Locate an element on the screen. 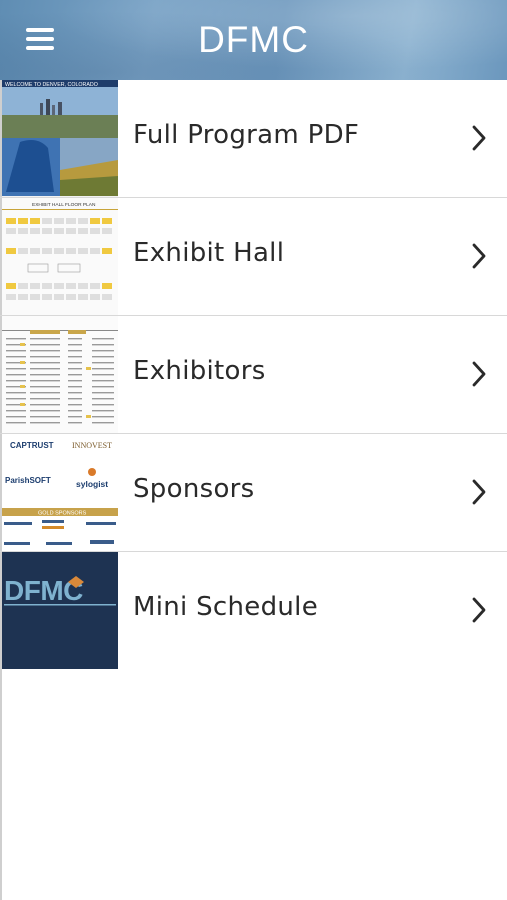  list-item-label: Full Program PDF is located at coordinates (246, 135).